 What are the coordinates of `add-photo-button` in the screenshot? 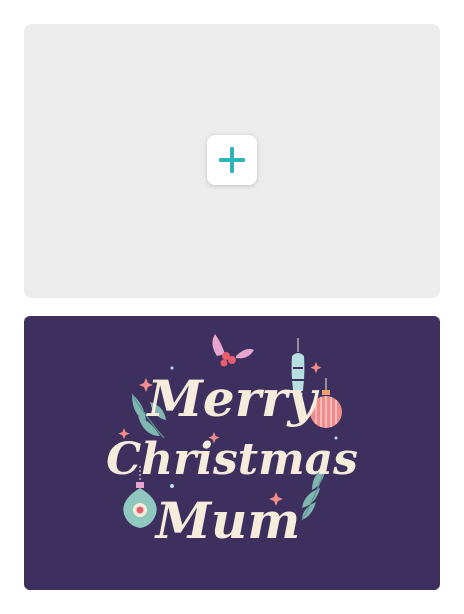 It's located at (232, 160).